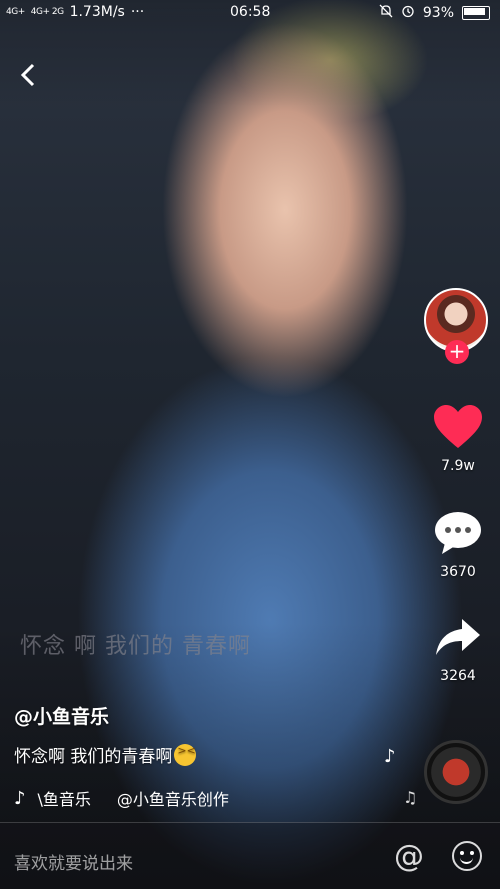  I want to click on music-title-part1: \鱼音乐, so click(64, 799).